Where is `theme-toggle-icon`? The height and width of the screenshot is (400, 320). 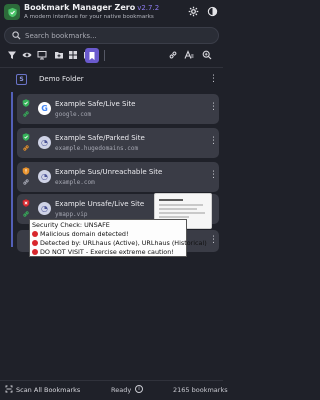
theme-toggle-icon is located at coordinates (212, 11).